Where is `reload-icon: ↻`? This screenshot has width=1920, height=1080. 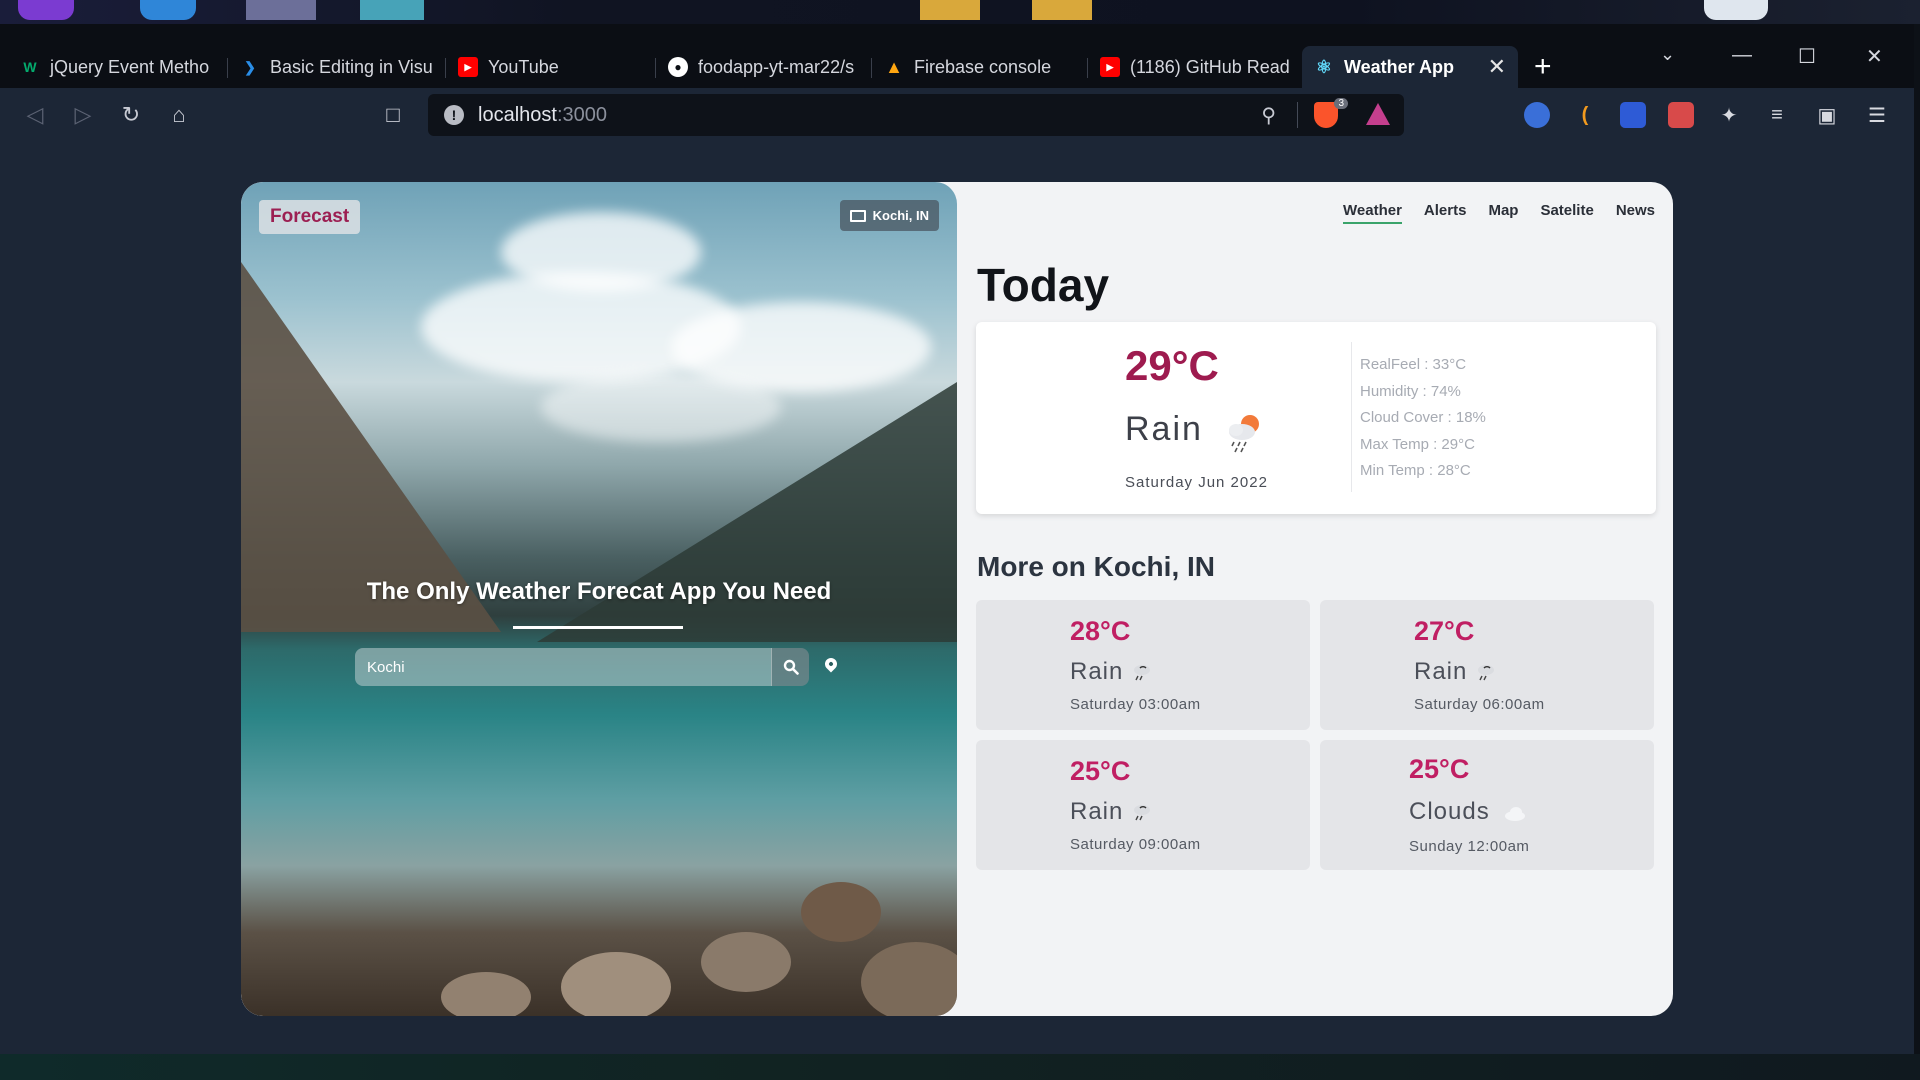
reload-icon: ↻ is located at coordinates (131, 115).